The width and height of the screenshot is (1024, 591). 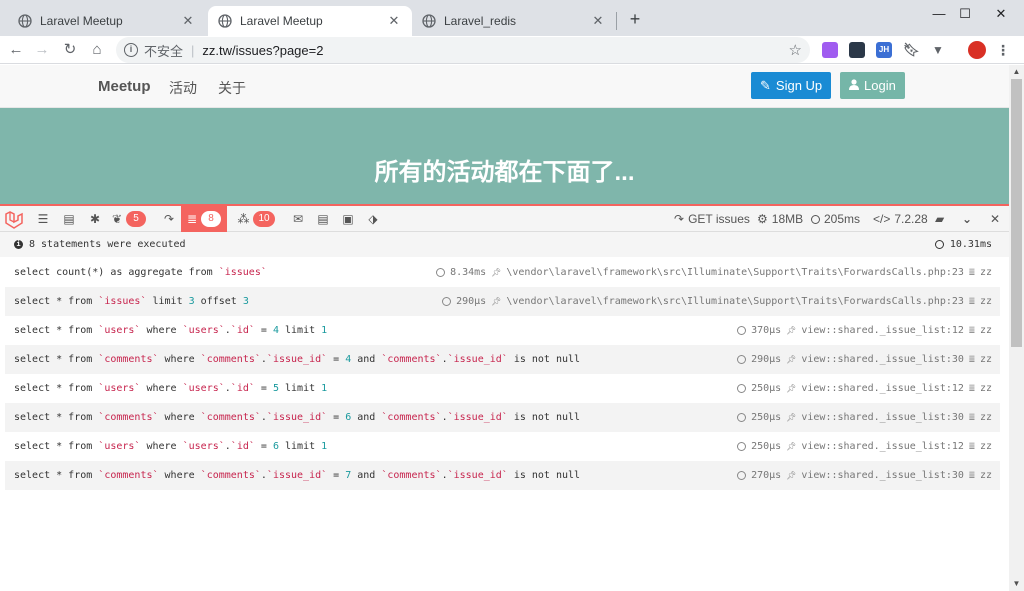 What do you see at coordinates (880, 85) in the screenshot?
I see `login-label: Login` at bounding box center [880, 85].